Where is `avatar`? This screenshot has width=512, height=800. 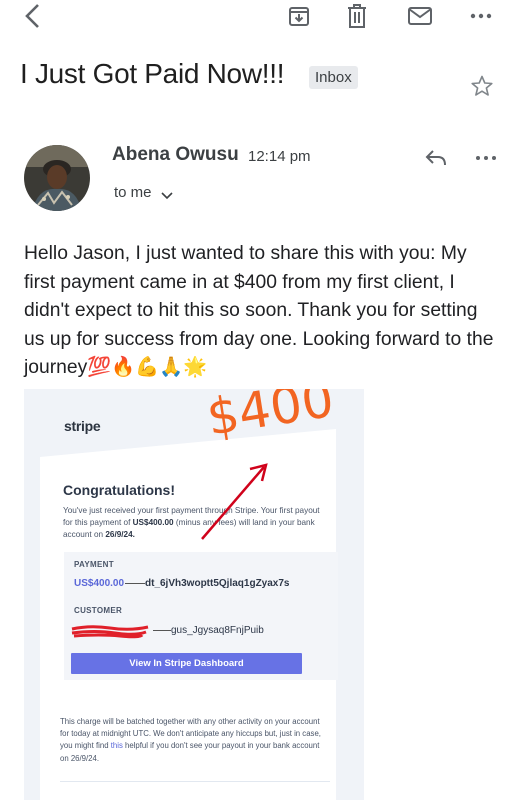
avatar is located at coordinates (57, 178).